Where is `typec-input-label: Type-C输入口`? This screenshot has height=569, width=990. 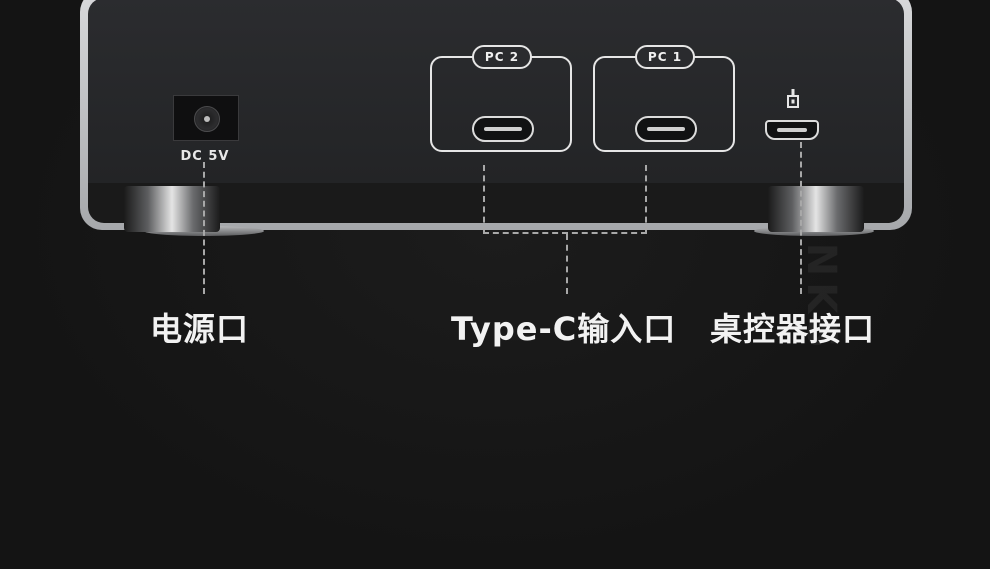
typec-input-label: Type-C输入口 is located at coordinates (564, 329).